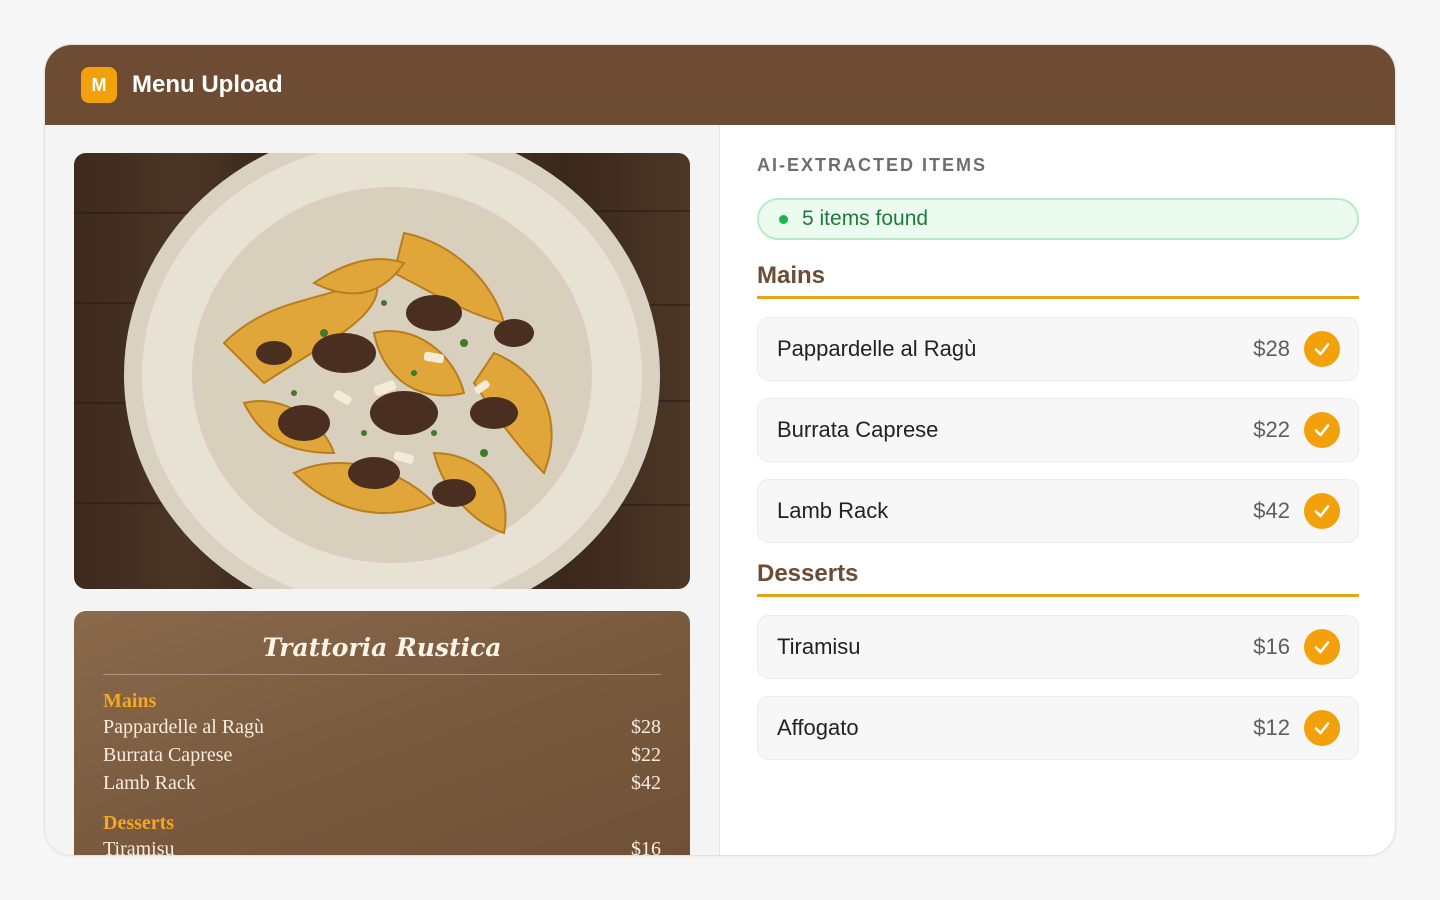 The image size is (1440, 900). I want to click on menu-row: Tiramisu $16, so click(382, 845).